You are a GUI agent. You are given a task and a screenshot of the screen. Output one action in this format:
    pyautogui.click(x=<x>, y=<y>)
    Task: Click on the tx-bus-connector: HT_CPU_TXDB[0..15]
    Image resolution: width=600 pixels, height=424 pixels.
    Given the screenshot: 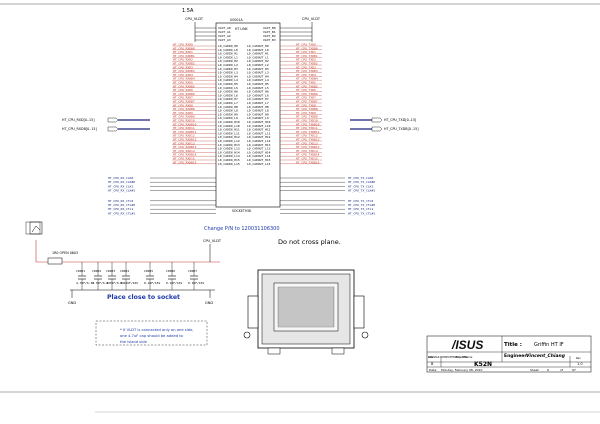 What is the action you would take?
    pyautogui.click(x=384, y=129)
    